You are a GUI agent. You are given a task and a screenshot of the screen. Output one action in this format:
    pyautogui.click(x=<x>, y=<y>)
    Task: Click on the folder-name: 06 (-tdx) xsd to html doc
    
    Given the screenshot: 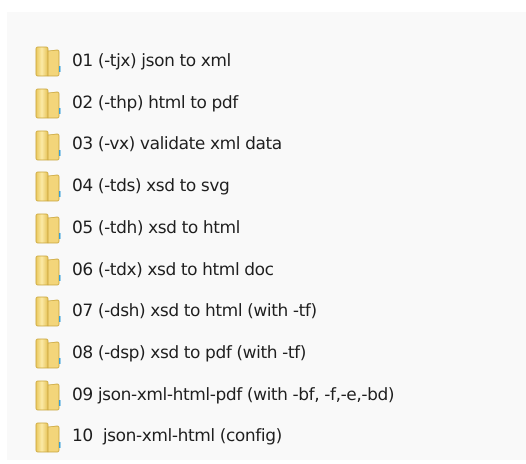 What is the action you would take?
    pyautogui.click(x=173, y=271)
    